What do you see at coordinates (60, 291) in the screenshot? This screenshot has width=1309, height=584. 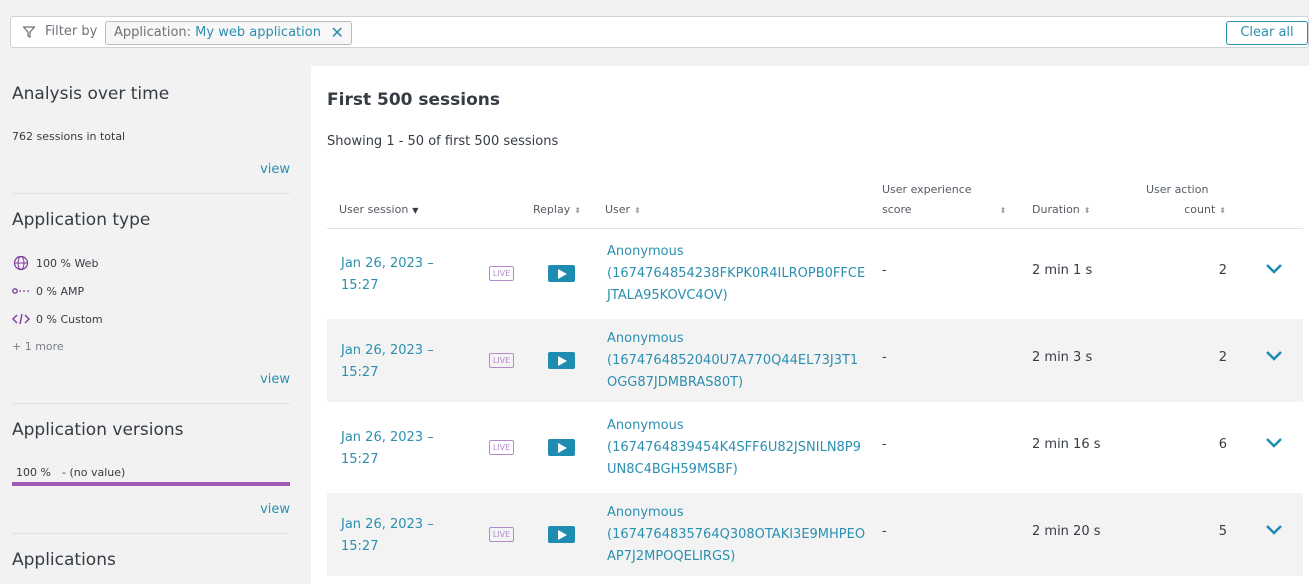 I see `app-type-label: 0 % AMP` at bounding box center [60, 291].